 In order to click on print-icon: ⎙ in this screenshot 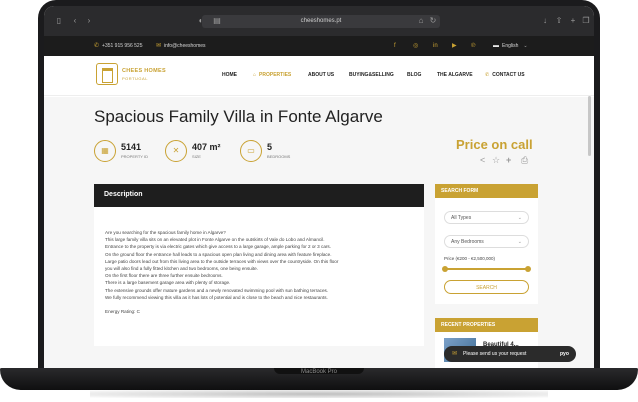, I will do `click(524, 160)`.